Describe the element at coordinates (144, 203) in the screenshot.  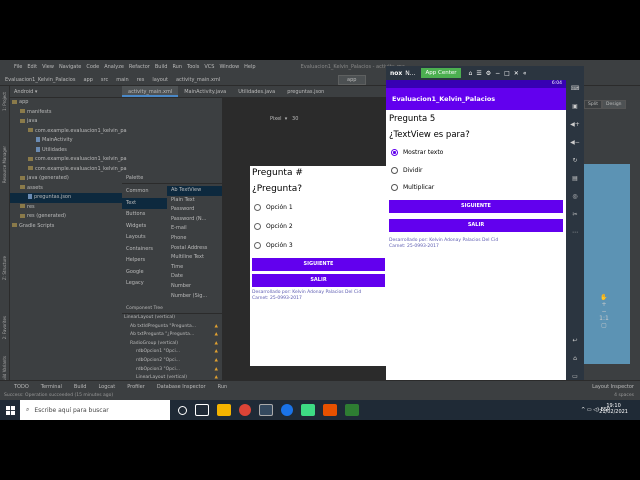
I see `palette-category: Text` at that location.